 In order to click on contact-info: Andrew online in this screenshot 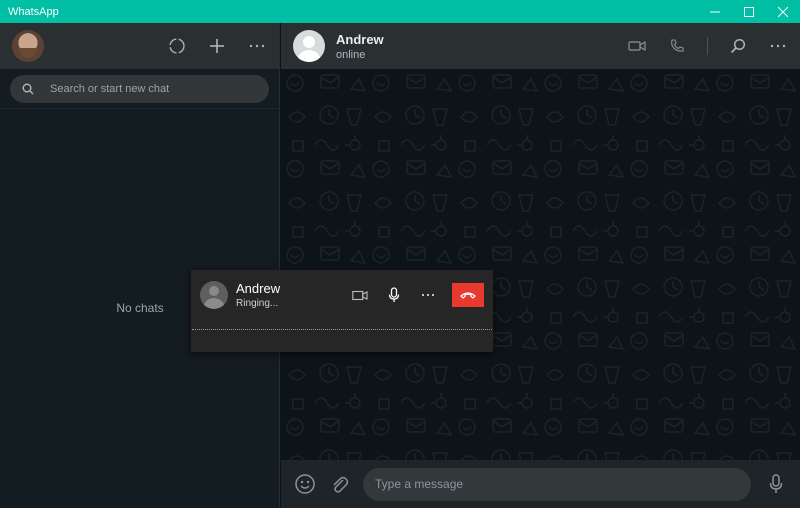, I will do `click(360, 46)`.